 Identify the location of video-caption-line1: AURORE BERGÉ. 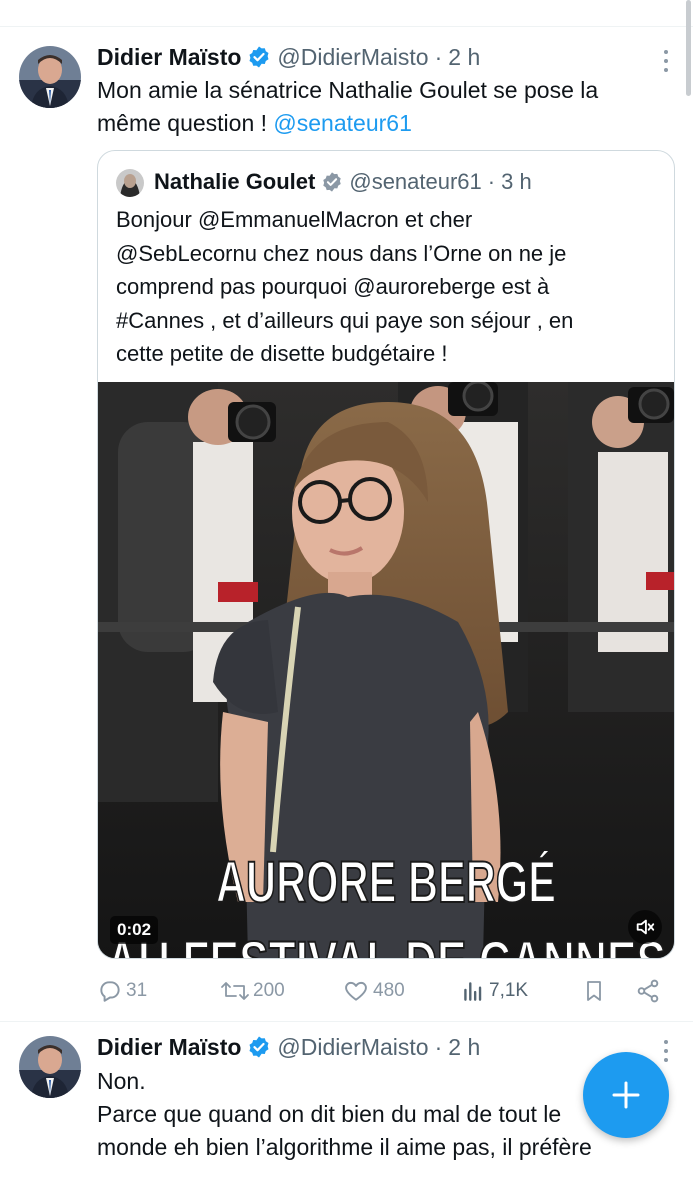
(386, 882).